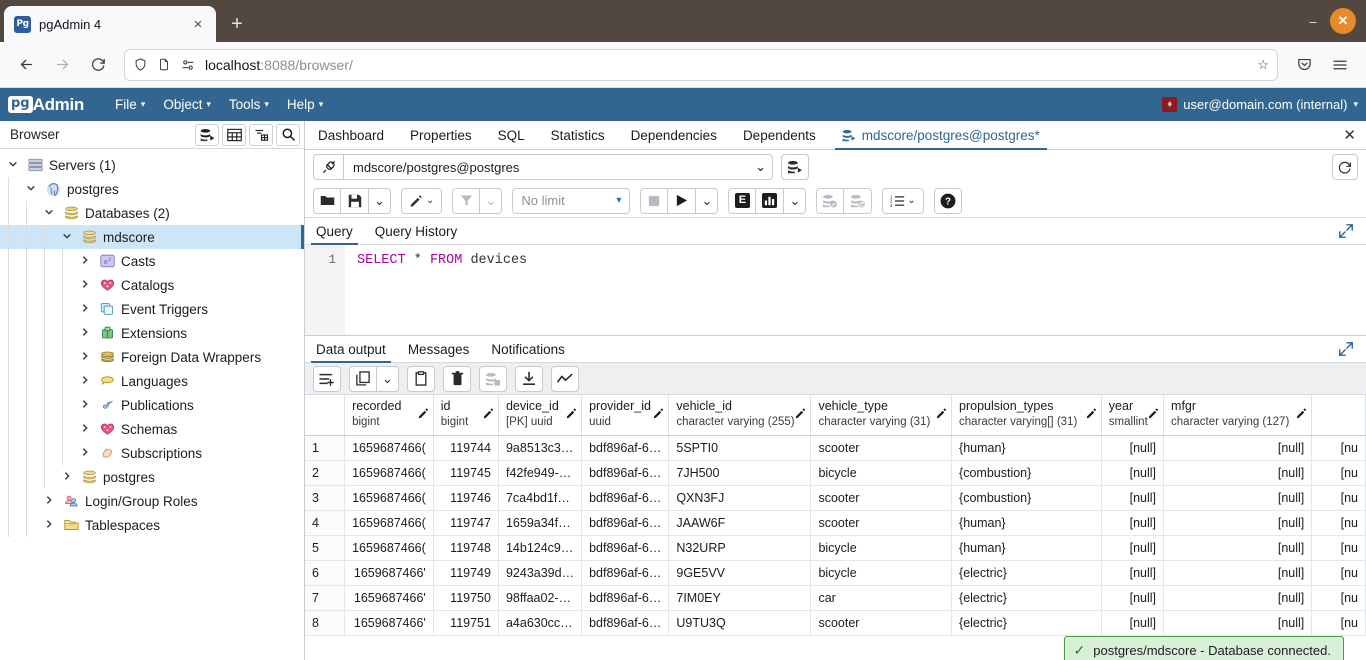  What do you see at coordinates (187, 104) in the screenshot?
I see `menu-object: Object ▾` at bounding box center [187, 104].